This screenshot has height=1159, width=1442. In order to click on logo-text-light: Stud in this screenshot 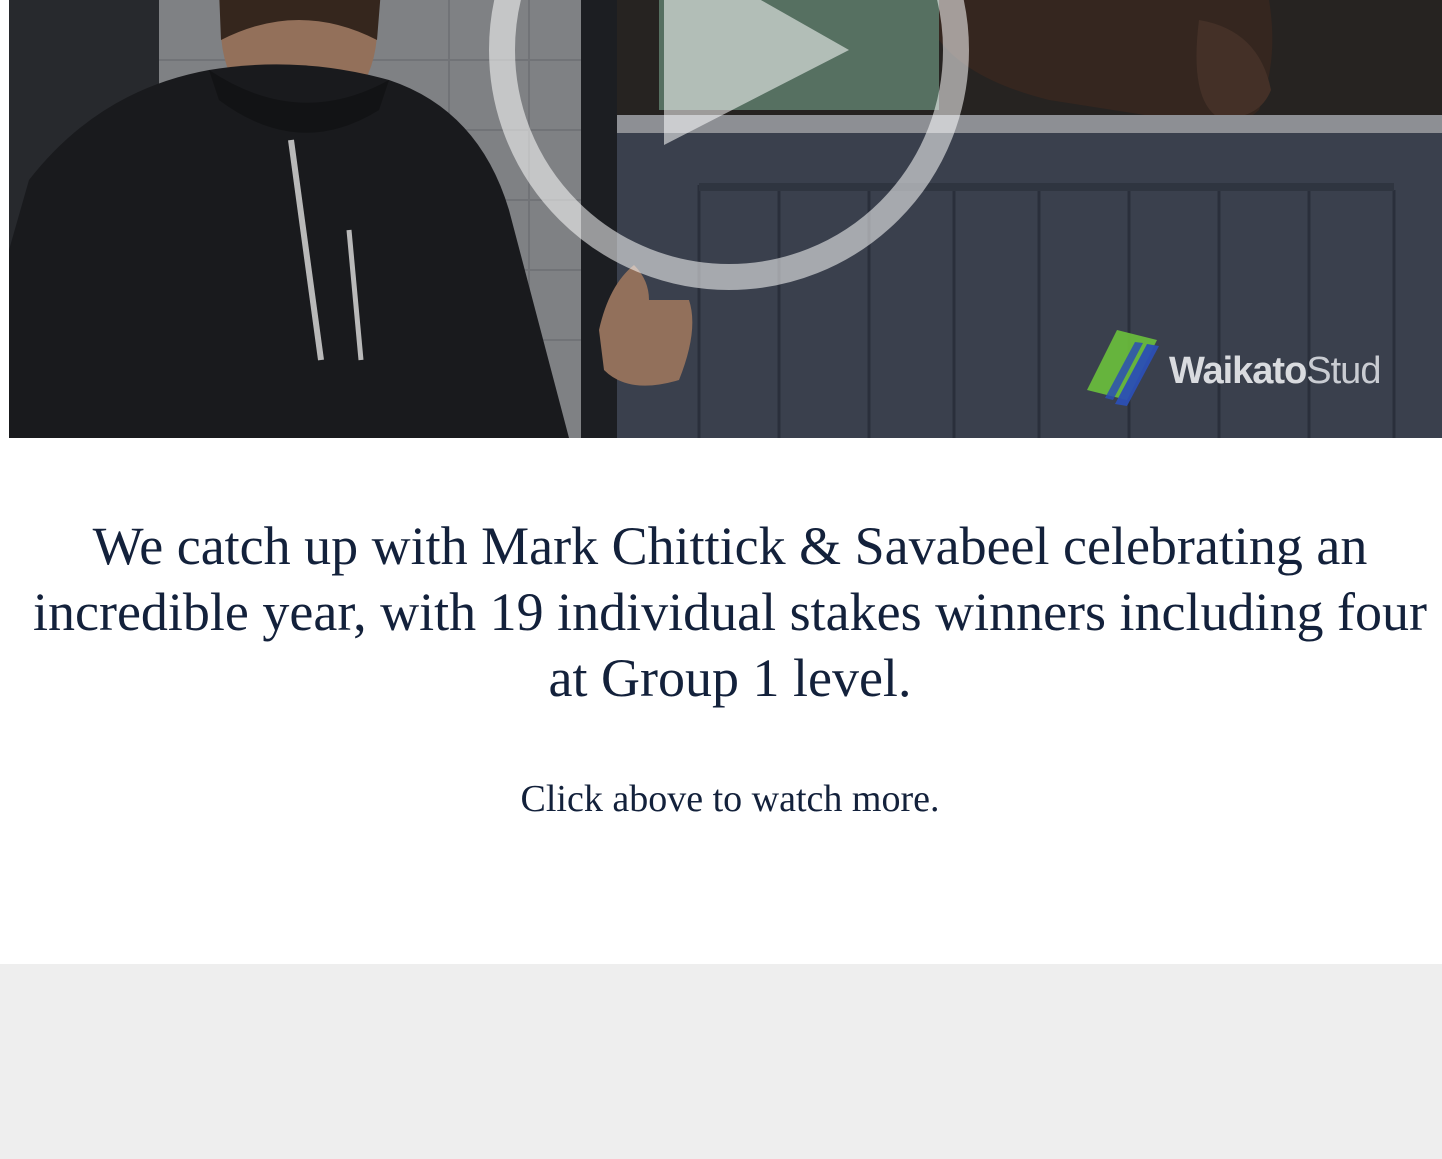, I will do `click(1343, 371)`.